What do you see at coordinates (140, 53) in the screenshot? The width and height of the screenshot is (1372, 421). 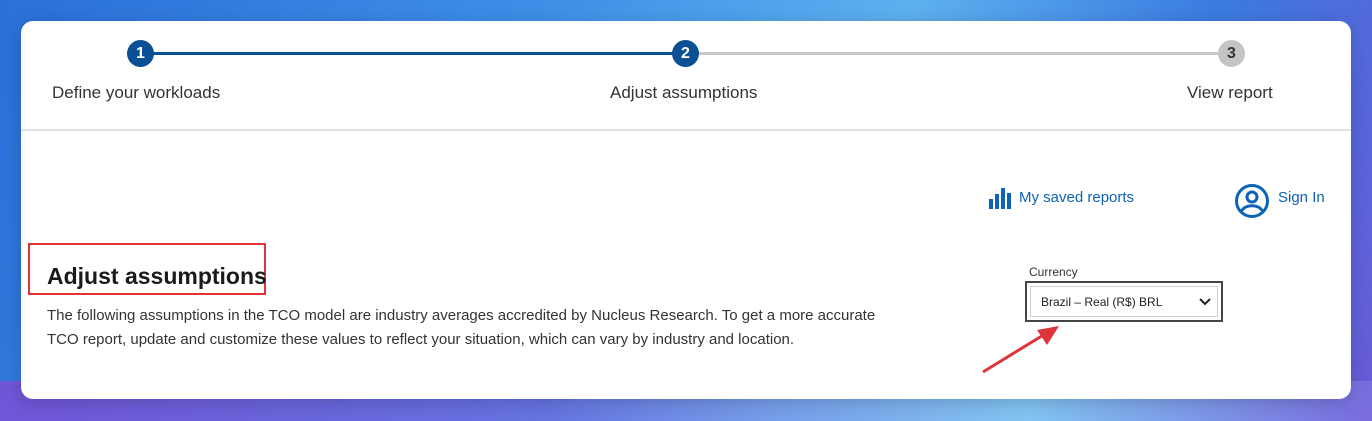 I see `step-1-circle: 1` at bounding box center [140, 53].